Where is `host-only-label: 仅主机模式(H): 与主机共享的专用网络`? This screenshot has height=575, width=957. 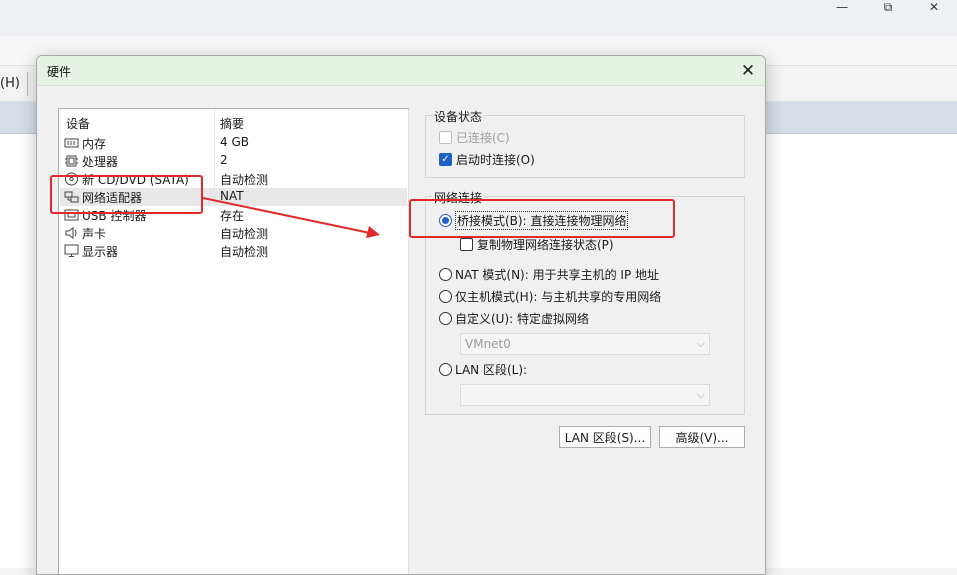 host-only-label: 仅主机模式(H): 与主机共享的专用网络 is located at coordinates (558, 297).